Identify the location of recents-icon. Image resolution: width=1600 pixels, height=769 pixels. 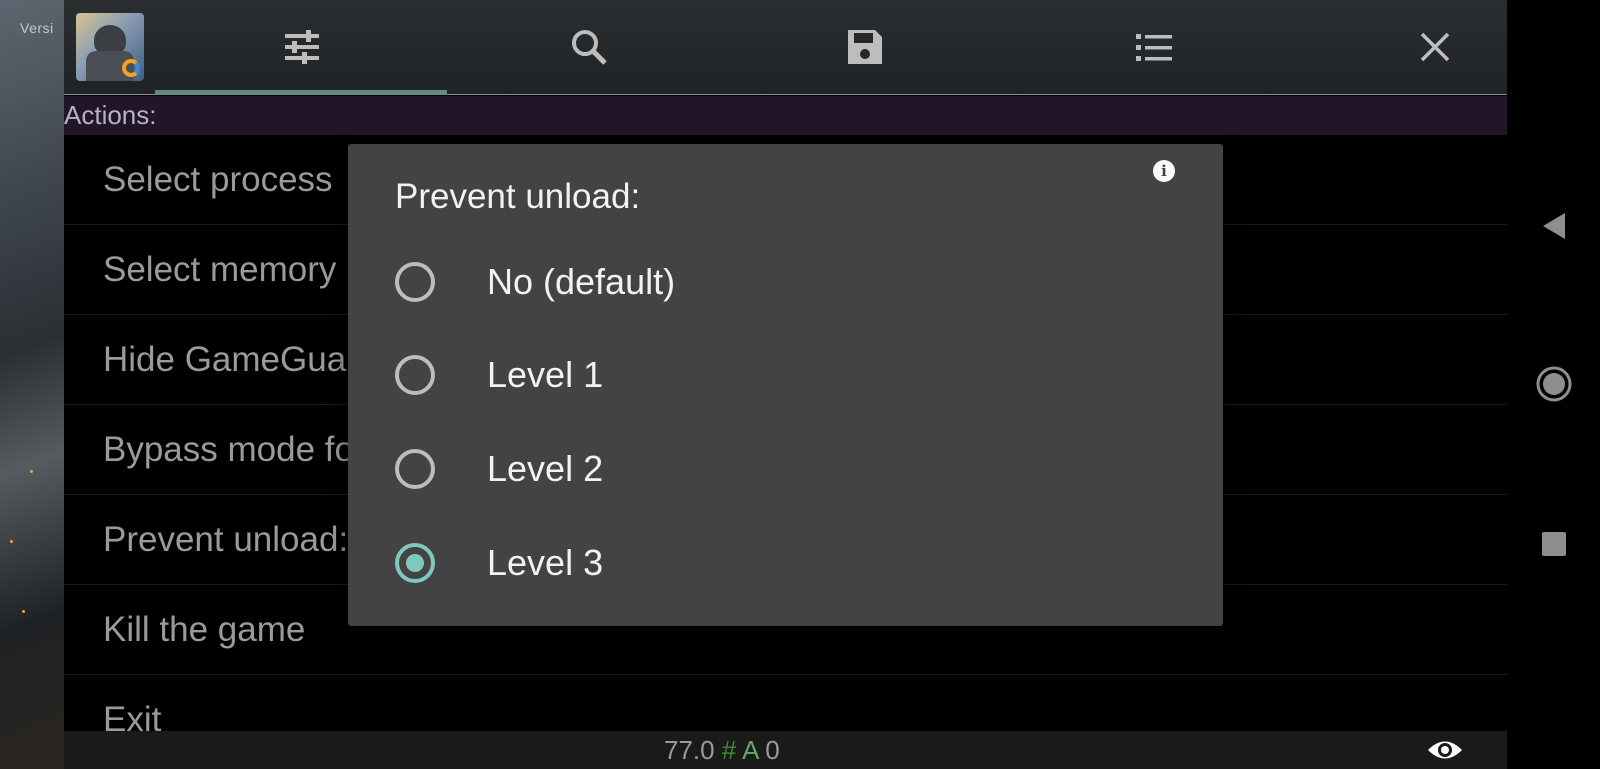
(1554, 544).